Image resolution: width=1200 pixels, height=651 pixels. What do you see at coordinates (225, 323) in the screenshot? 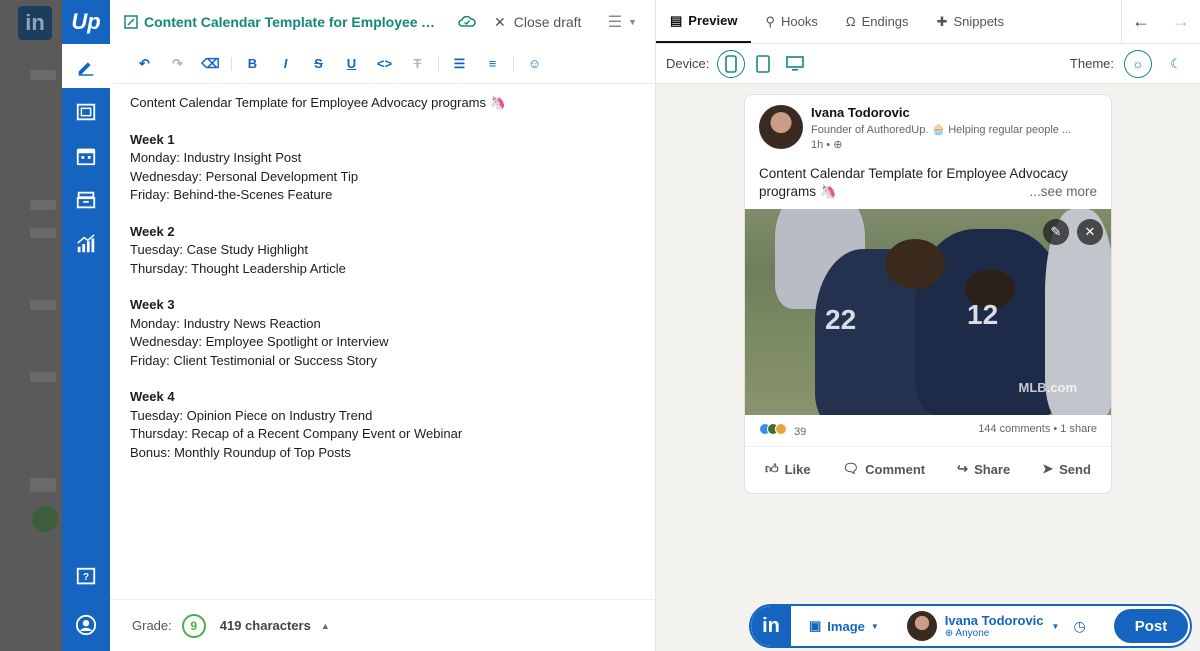
I see `text-line: Monday: Industry News Reaction` at bounding box center [225, 323].